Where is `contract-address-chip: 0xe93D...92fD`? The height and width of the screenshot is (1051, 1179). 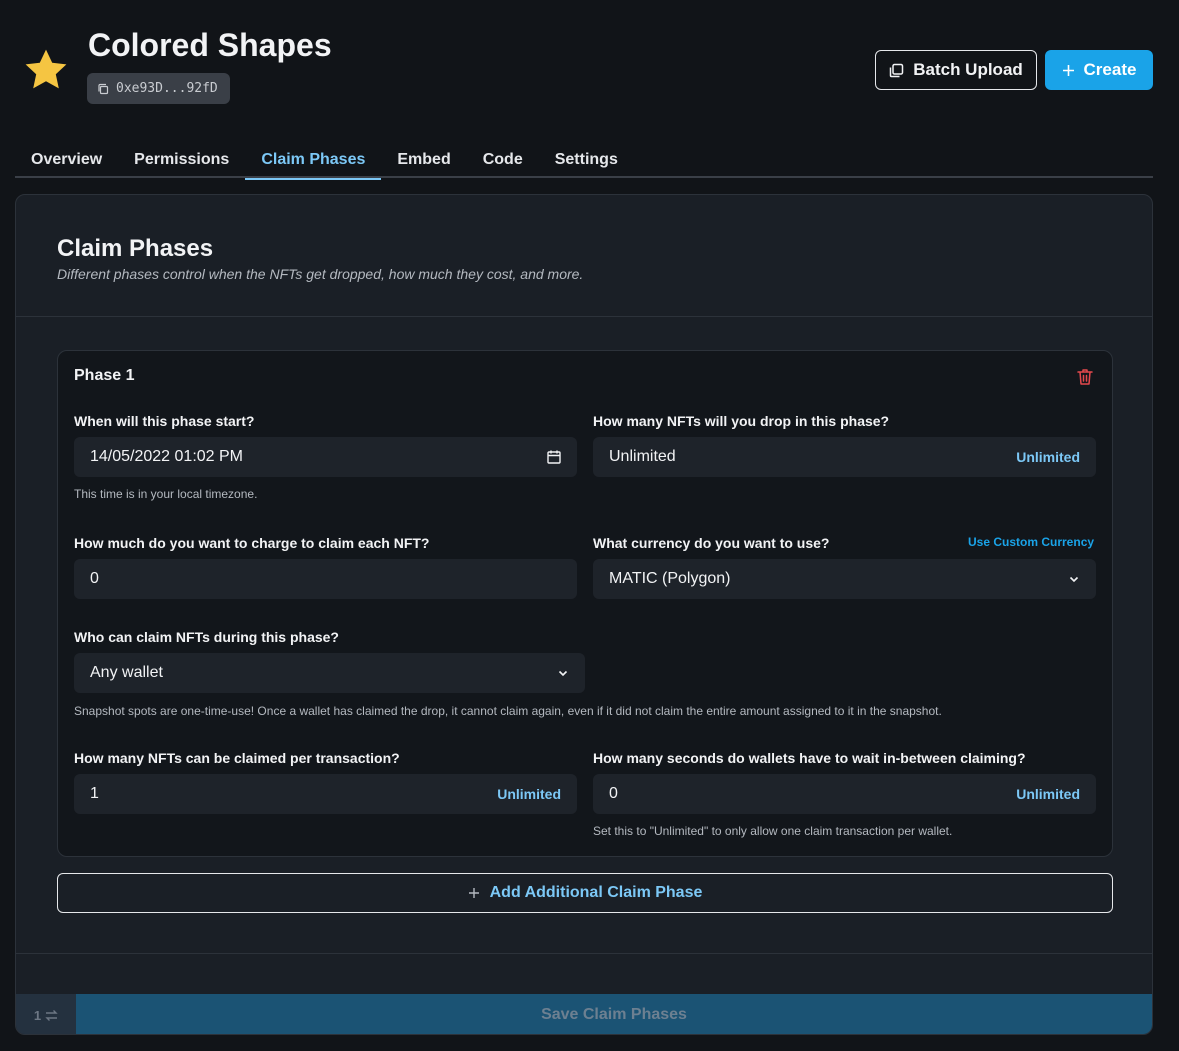 contract-address-chip: 0xe93D...92fD is located at coordinates (158, 88).